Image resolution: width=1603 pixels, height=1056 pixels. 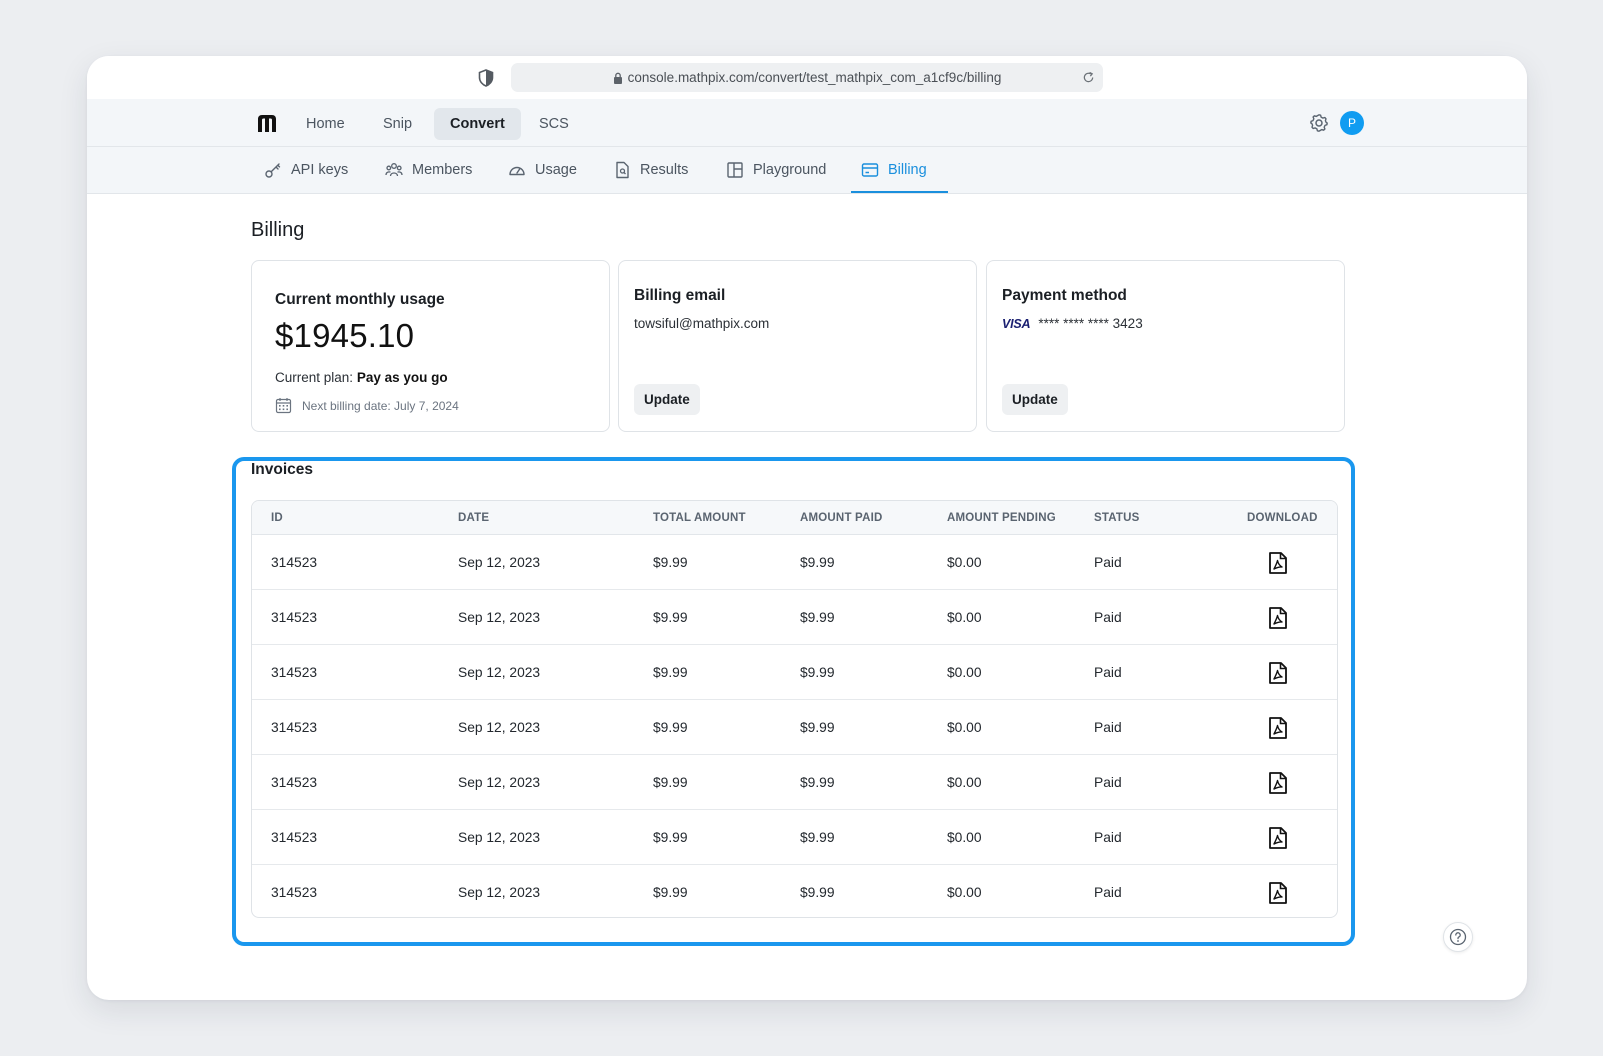 What do you see at coordinates (360, 299) in the screenshot?
I see `usage-card-title: Current monthly usage` at bounding box center [360, 299].